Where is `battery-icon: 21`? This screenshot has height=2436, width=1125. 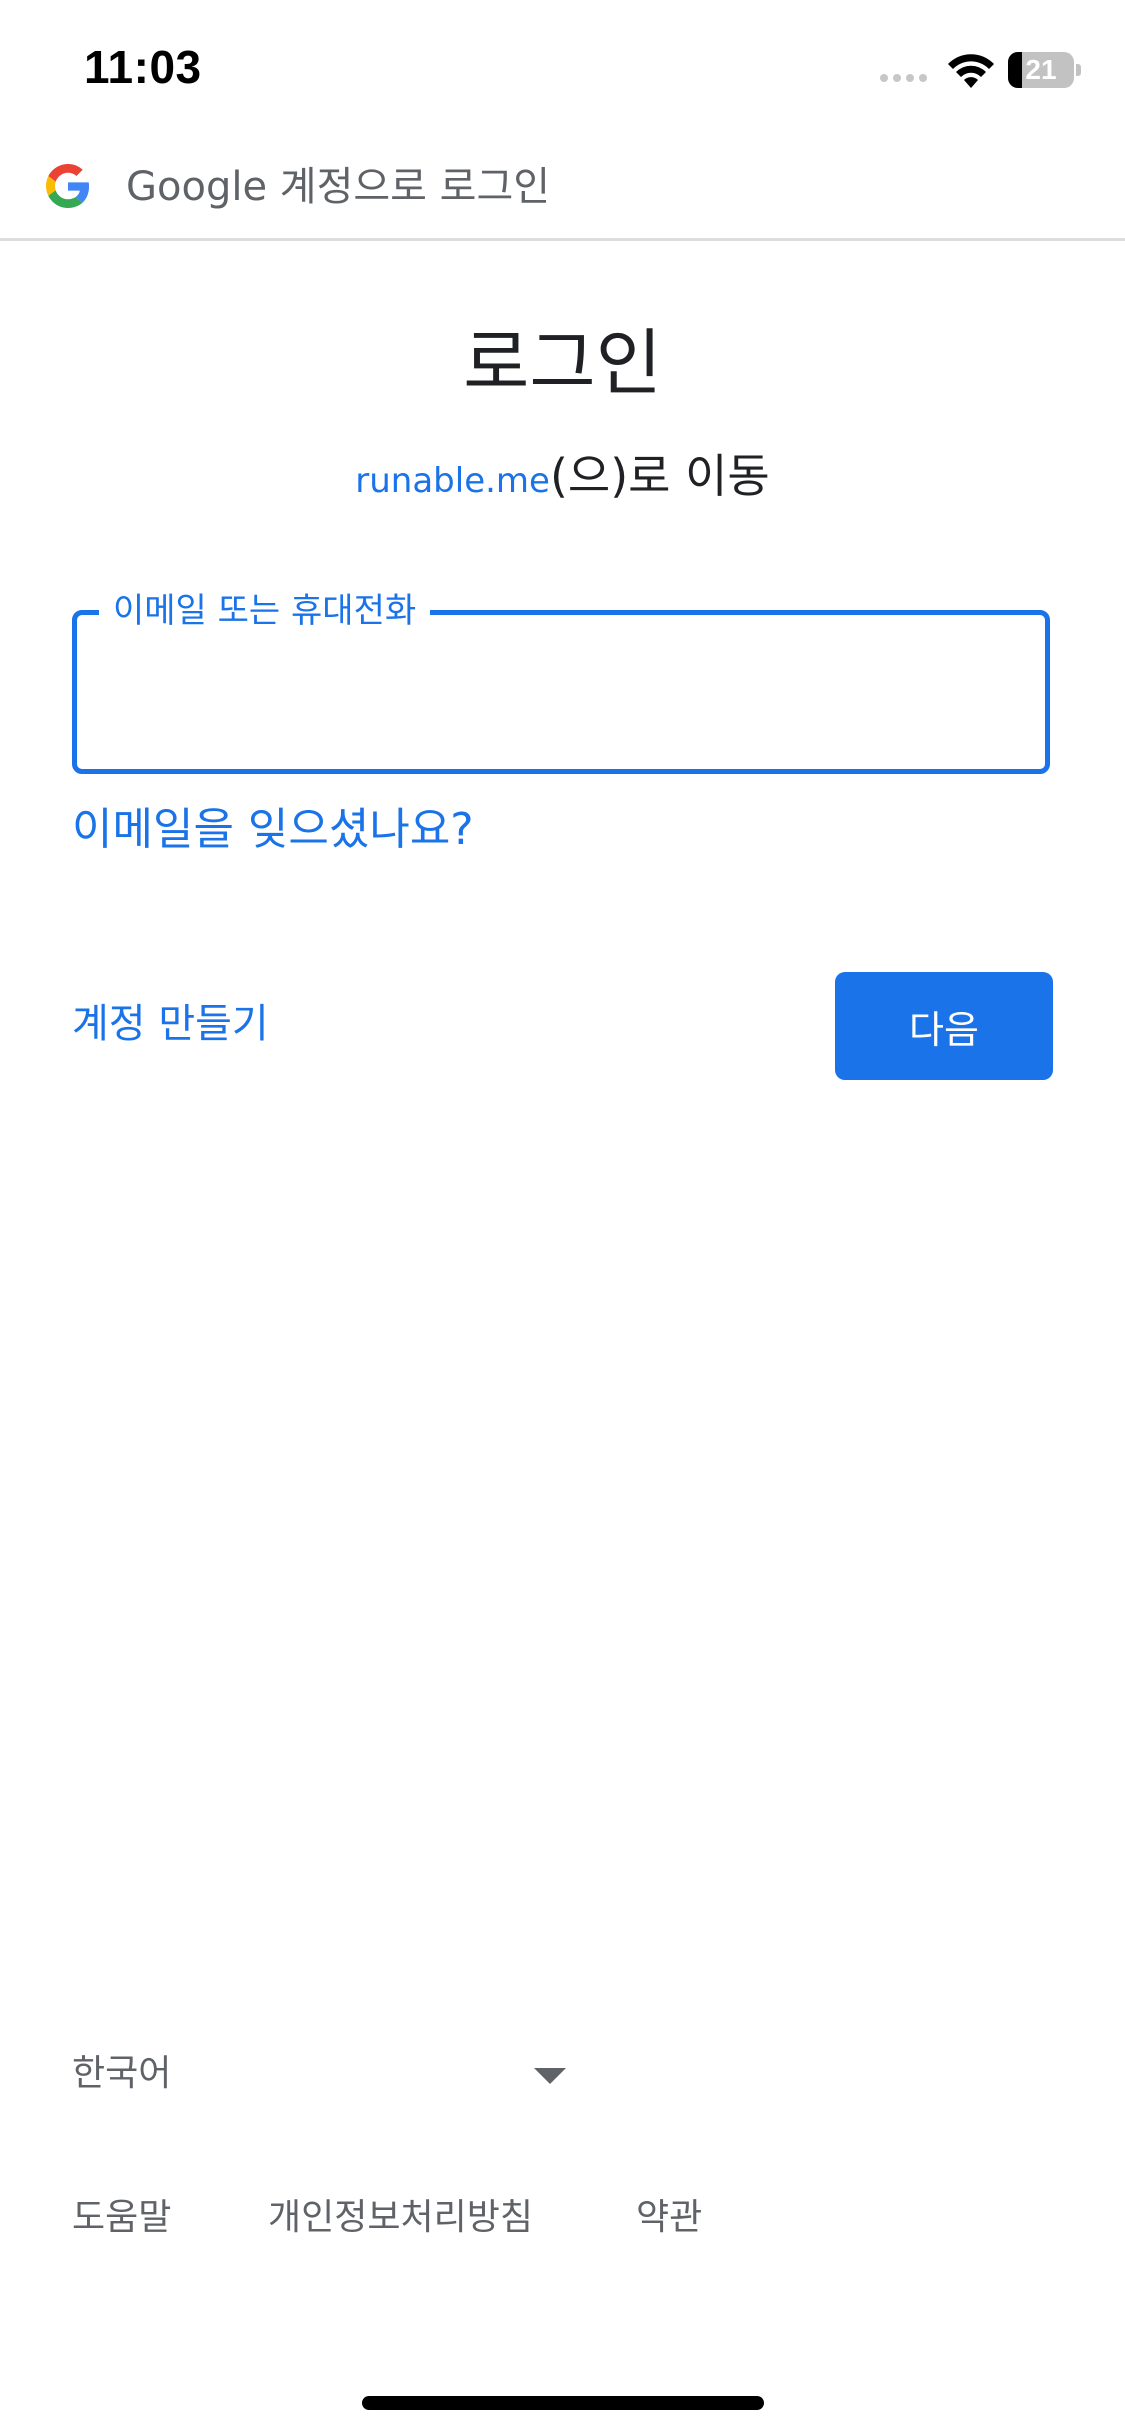
battery-icon: 21 is located at coordinates (1044, 70).